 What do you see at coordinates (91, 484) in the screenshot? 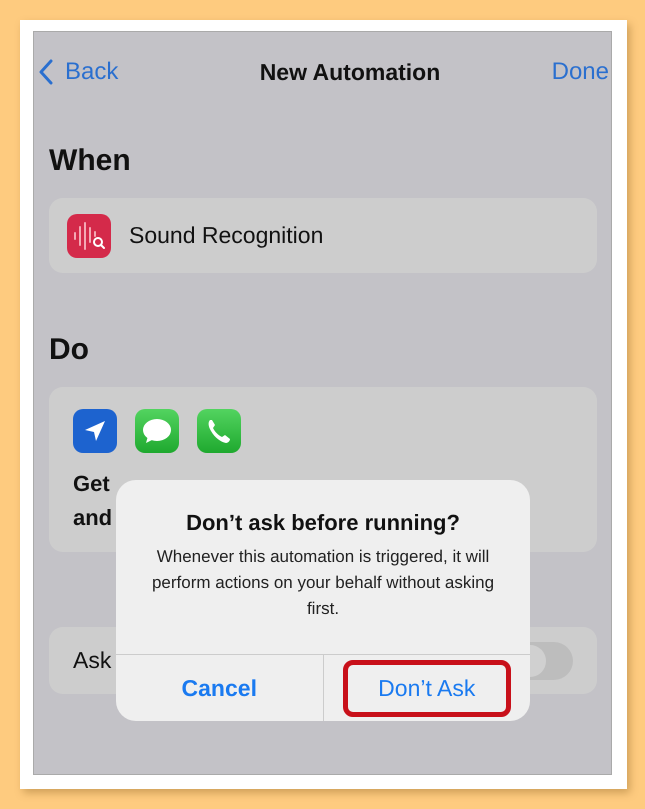
I see `action-summary: Get` at bounding box center [91, 484].